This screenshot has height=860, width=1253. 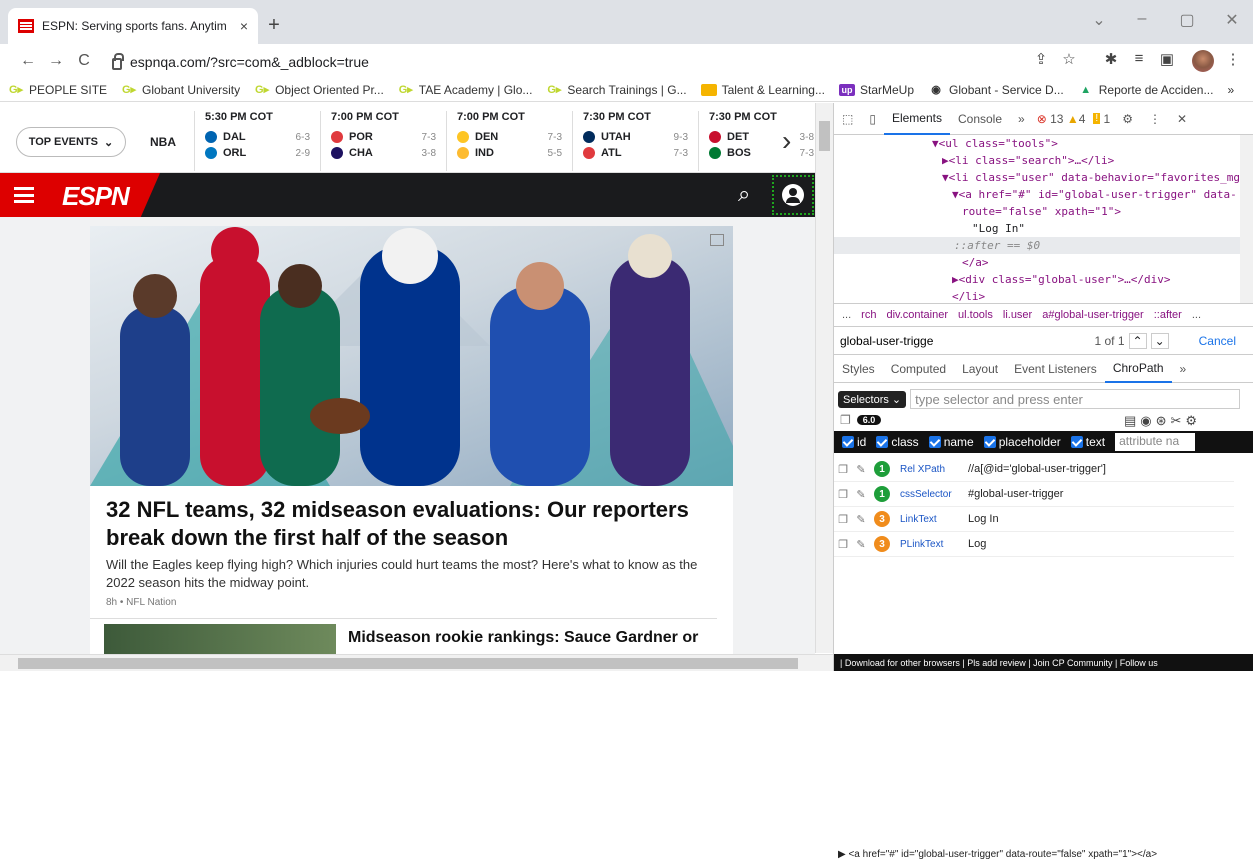 What do you see at coordinates (1139, 58) in the screenshot?
I see `reading-list-icon: ≡` at bounding box center [1139, 58].